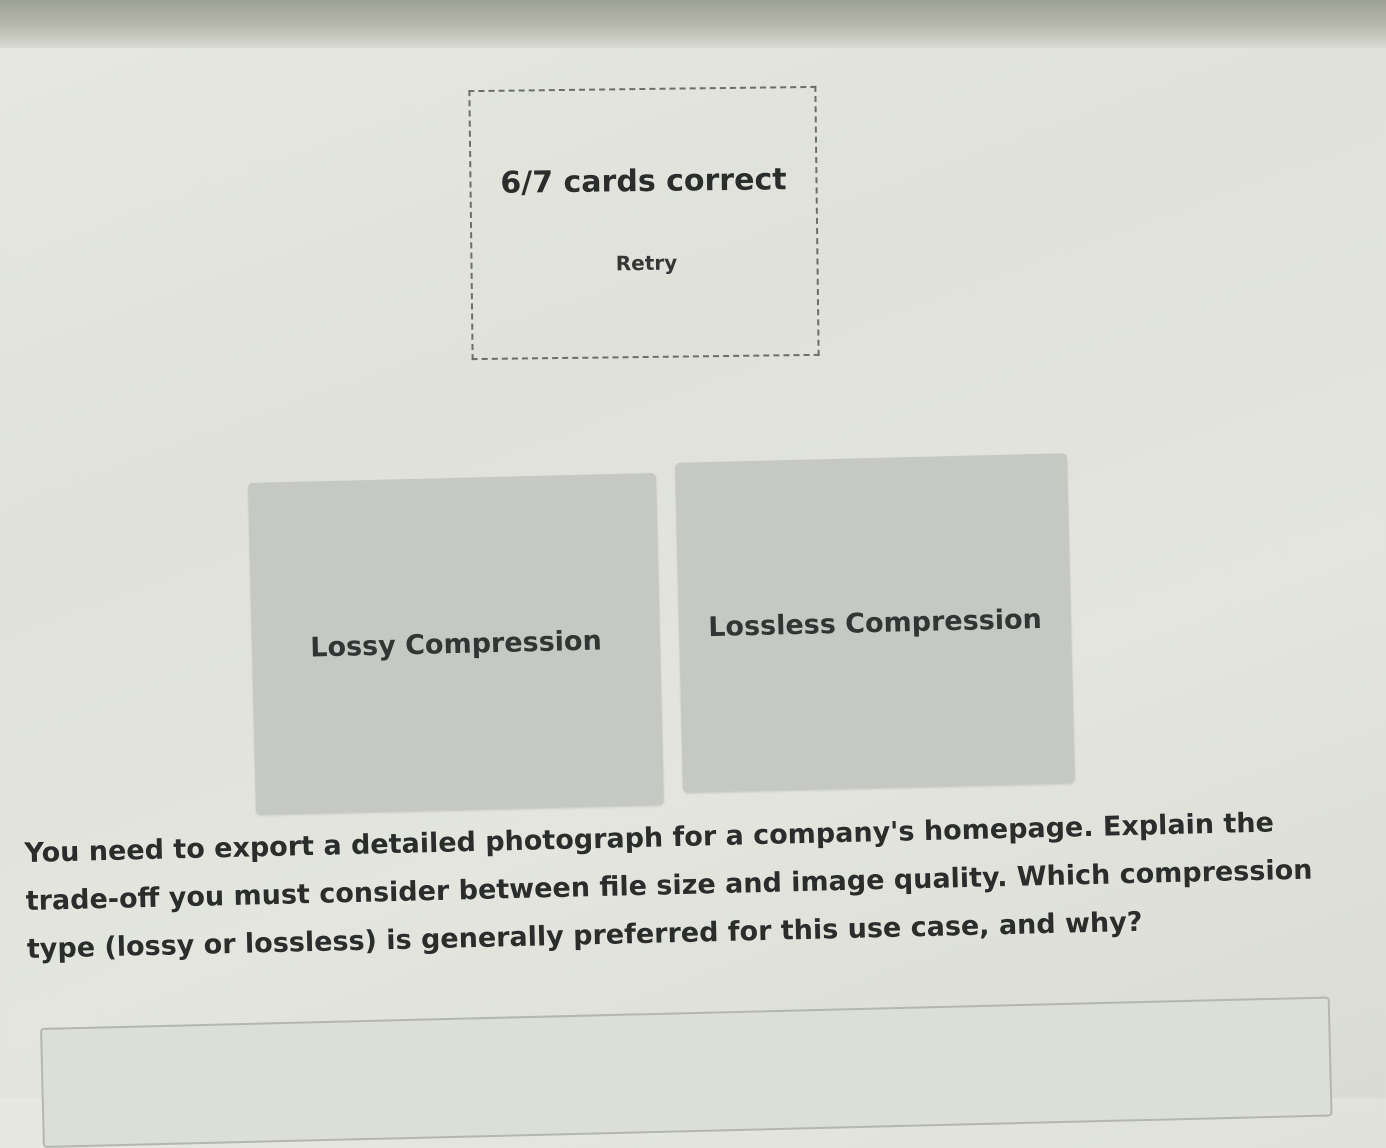 The width and height of the screenshot is (1386, 1148). What do you see at coordinates (643, 181) in the screenshot?
I see `score-text: 6/7 cards correct` at bounding box center [643, 181].